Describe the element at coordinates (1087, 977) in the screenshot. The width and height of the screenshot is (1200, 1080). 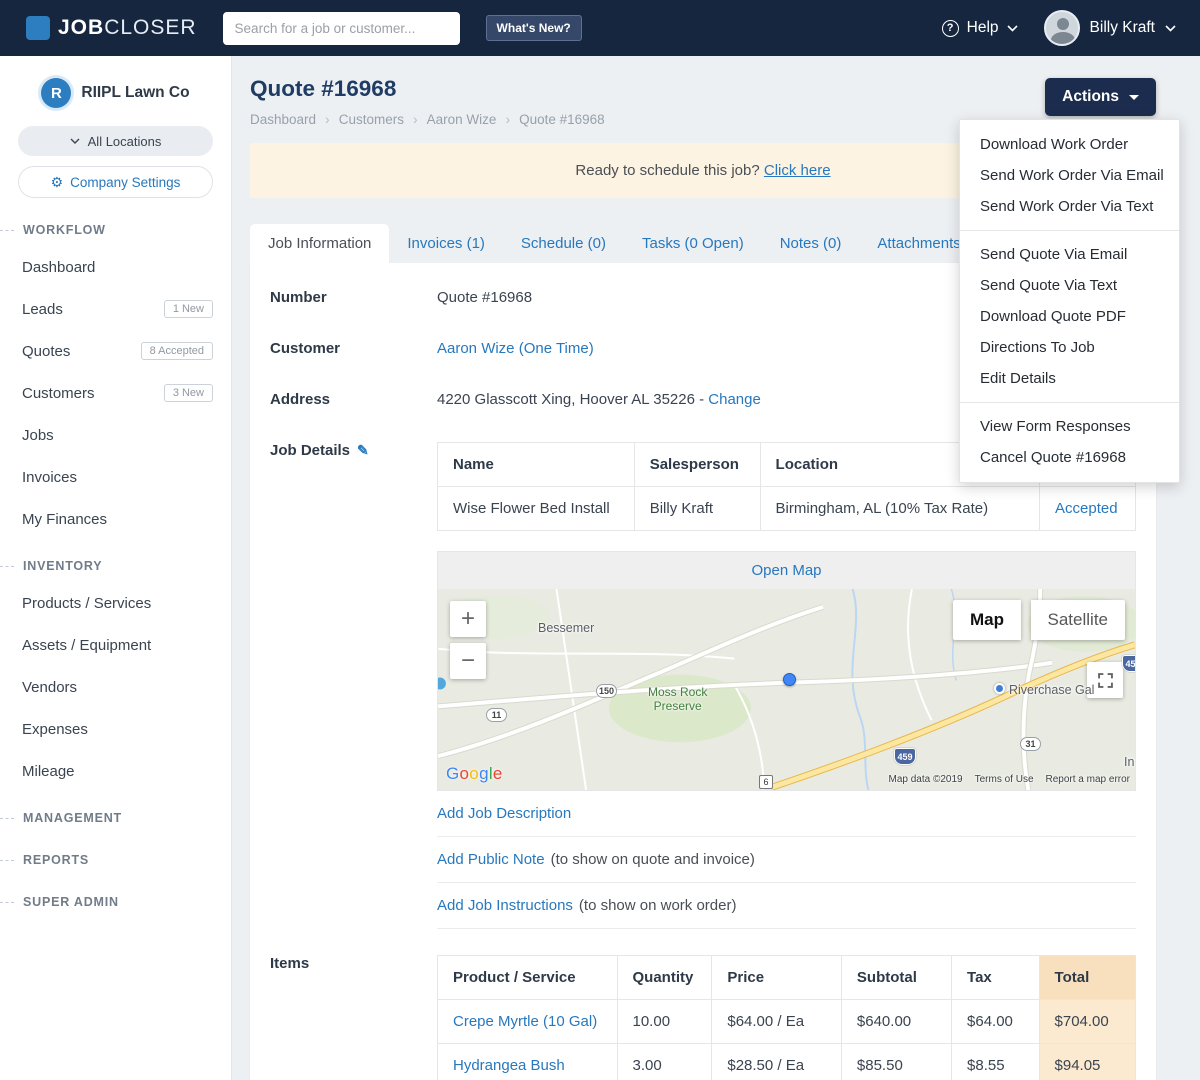
I see `col-total: Total` at that location.